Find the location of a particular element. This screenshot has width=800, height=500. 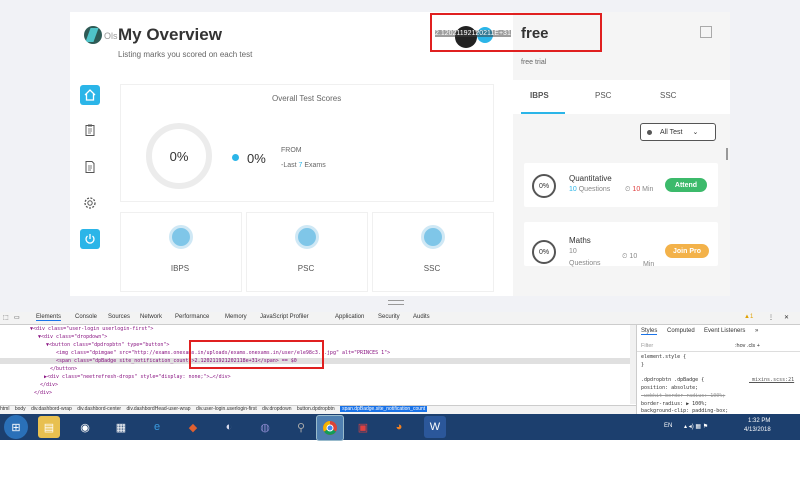

filter-dot-icon is located at coordinates (649, 132).